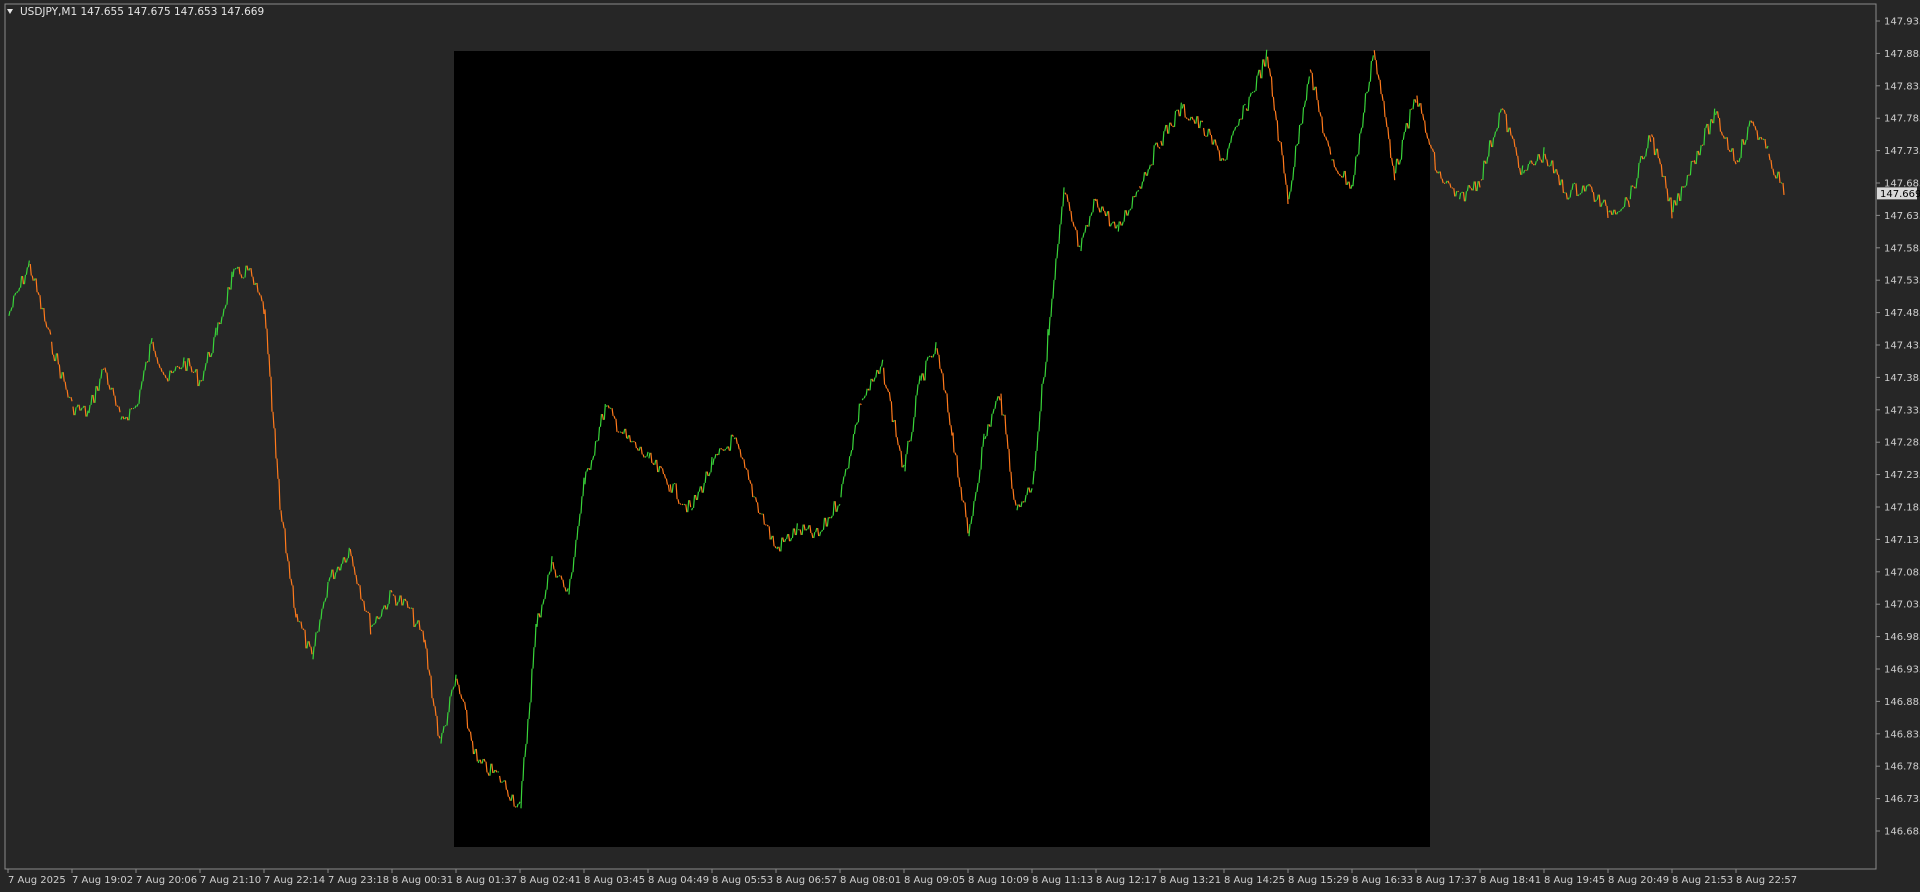  I want to click on x-tick-label: 7 Aug 20:06, so click(166, 880).